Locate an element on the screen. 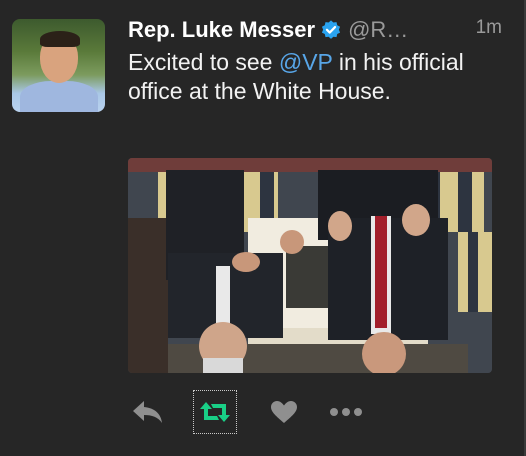 The width and height of the screenshot is (526, 456). more-button is located at coordinates (346, 412).